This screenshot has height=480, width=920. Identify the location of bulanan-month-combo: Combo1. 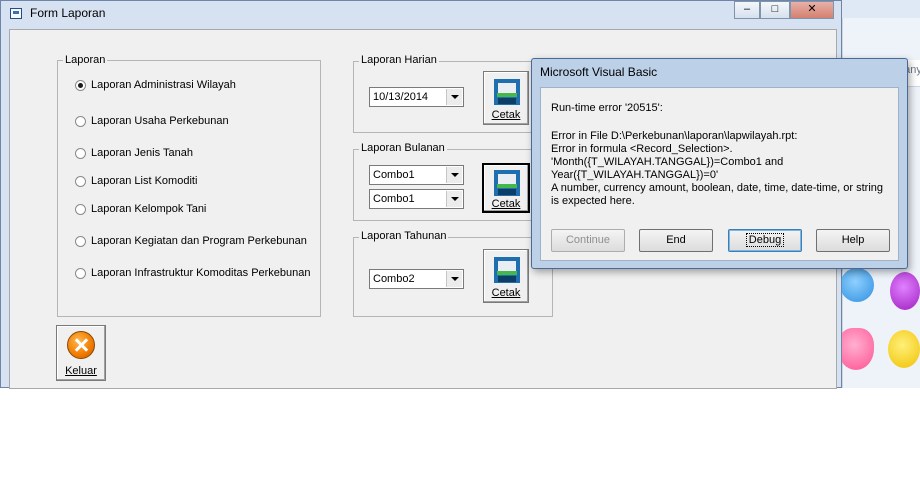
(416, 175).